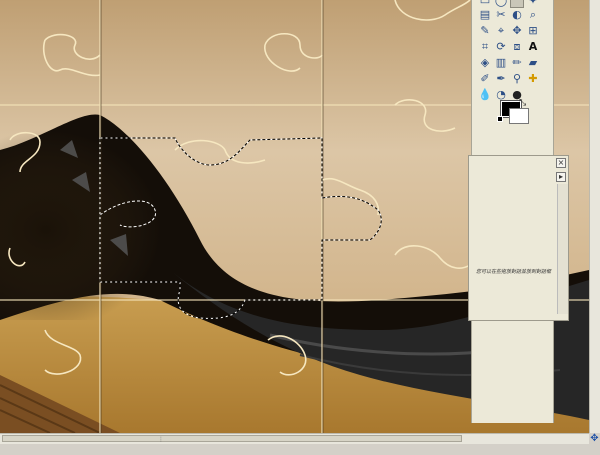 This screenshot has height=455, width=600. Describe the element at coordinates (501, 4) in the screenshot. I see `ellipse-select-icon: ◯` at that location.